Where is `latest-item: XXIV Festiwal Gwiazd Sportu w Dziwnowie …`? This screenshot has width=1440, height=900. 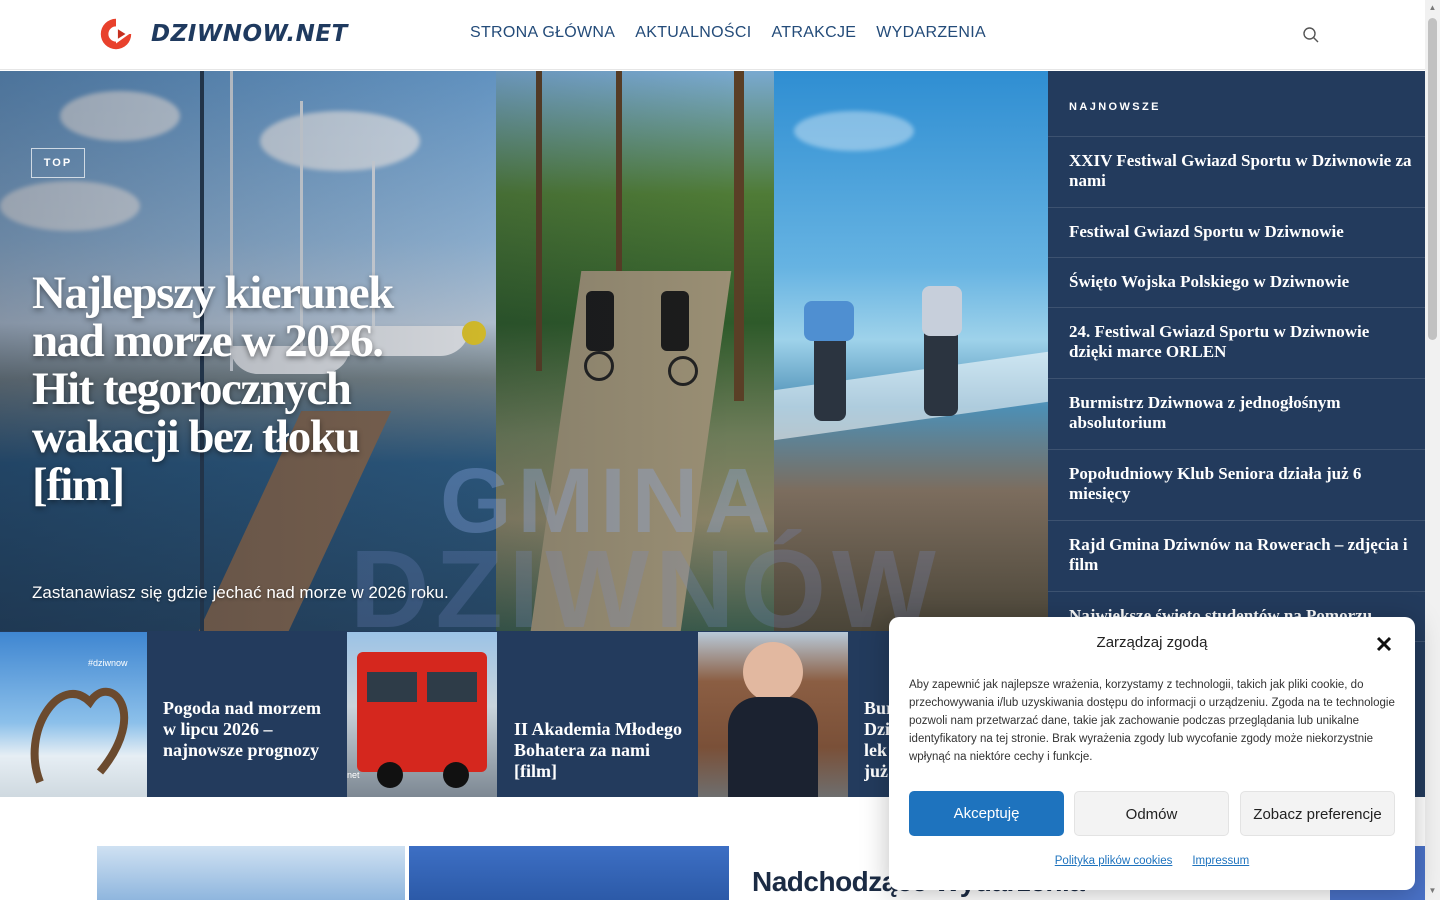 latest-item: XXIV Festiwal Gwiazd Sportu w Dziwnowie … is located at coordinates (1236, 172).